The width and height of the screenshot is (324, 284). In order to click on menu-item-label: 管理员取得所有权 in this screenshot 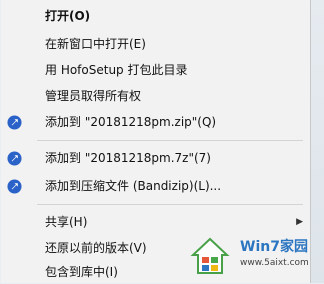, I will do `click(93, 96)`.